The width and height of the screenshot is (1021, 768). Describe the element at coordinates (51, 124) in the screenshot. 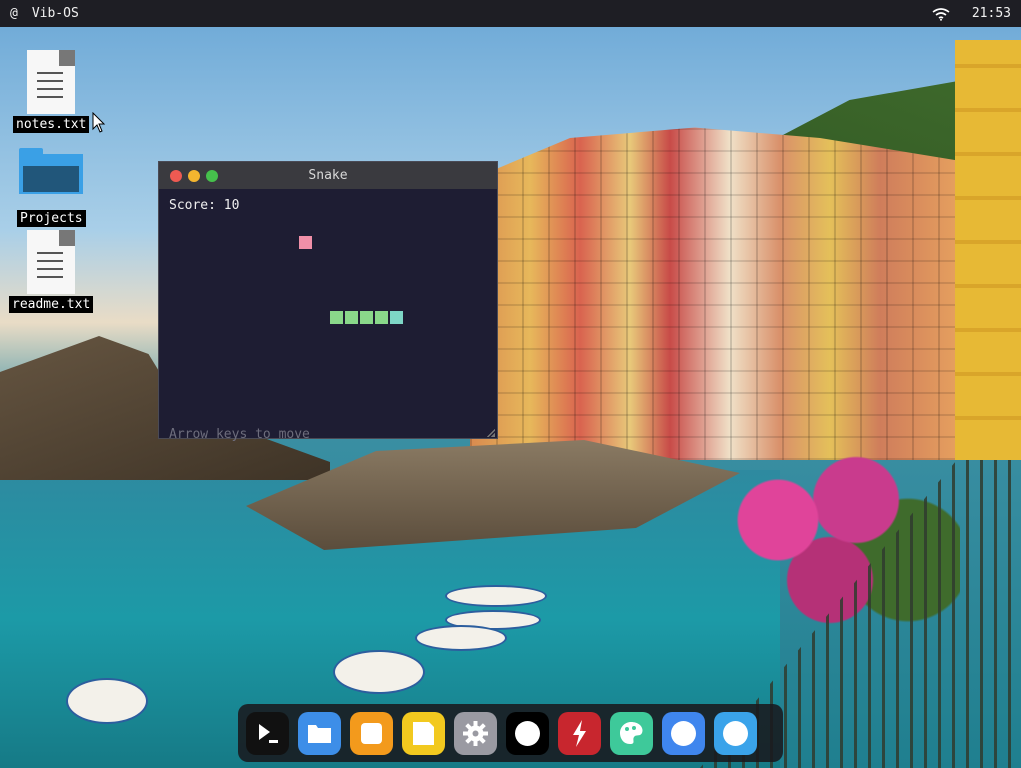

I see `desktop-icon-label: notes.txt` at that location.